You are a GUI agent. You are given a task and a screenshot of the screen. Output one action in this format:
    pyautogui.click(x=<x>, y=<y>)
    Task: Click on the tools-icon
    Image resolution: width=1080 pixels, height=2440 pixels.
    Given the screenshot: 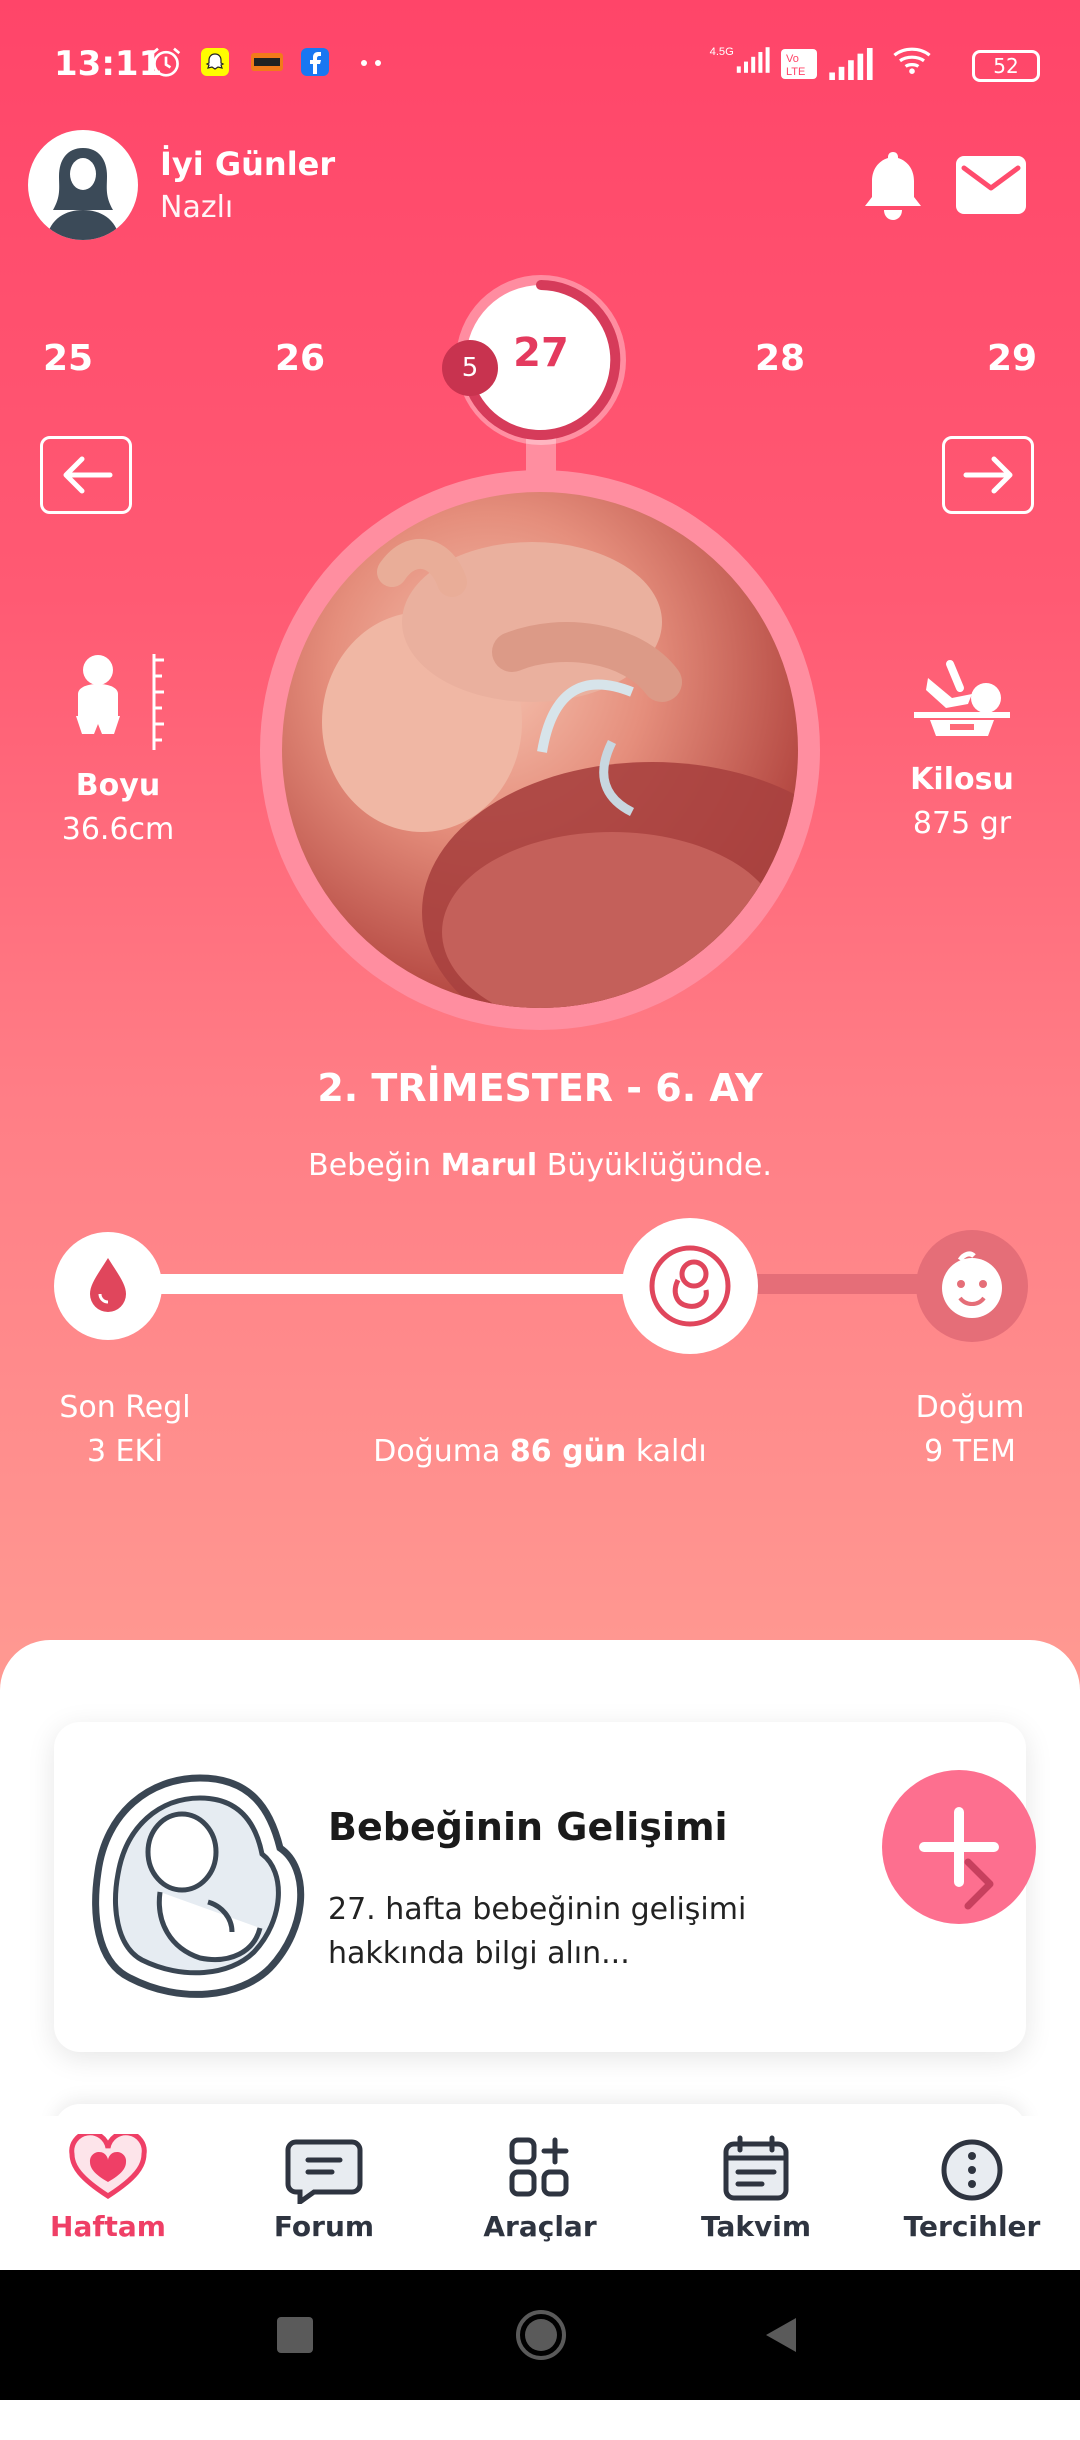 What is the action you would take?
    pyautogui.click(x=539, y=2167)
    